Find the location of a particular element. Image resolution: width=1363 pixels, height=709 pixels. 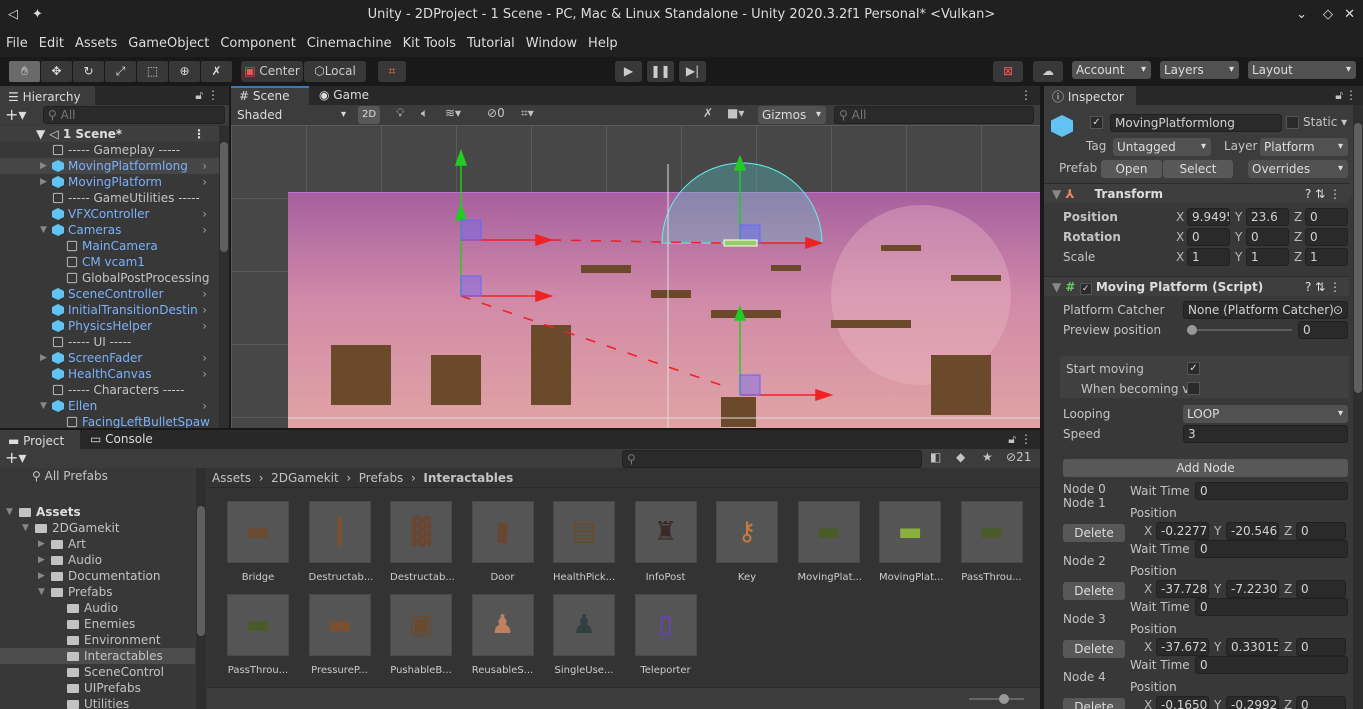

asset-item: ▮ Door is located at coordinates (502, 542).